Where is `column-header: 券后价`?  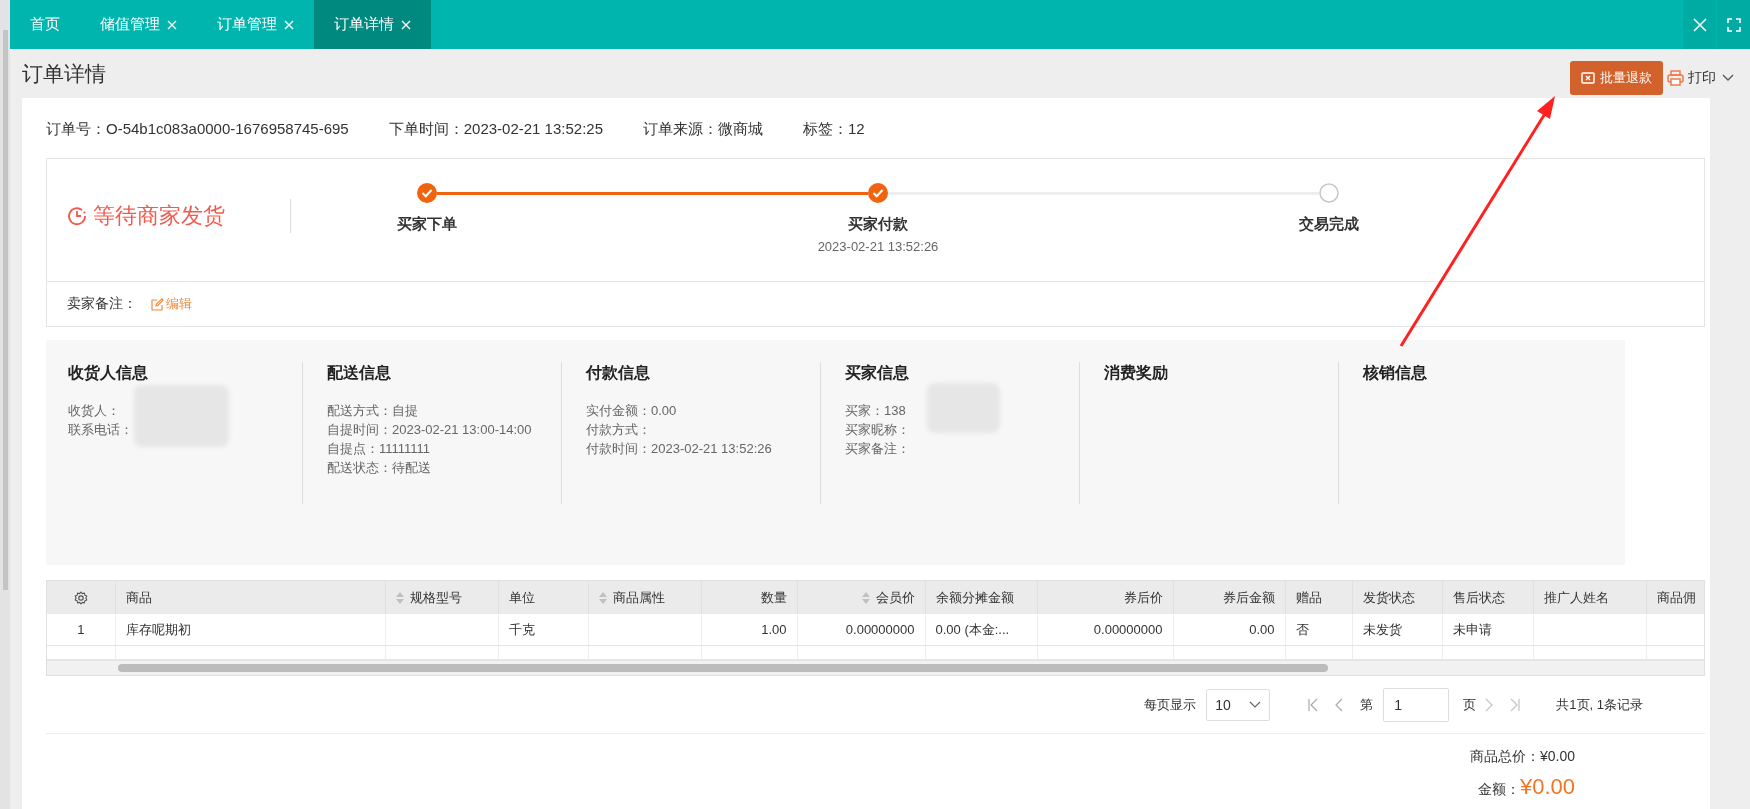
column-header: 券后价 is located at coordinates (1143, 597).